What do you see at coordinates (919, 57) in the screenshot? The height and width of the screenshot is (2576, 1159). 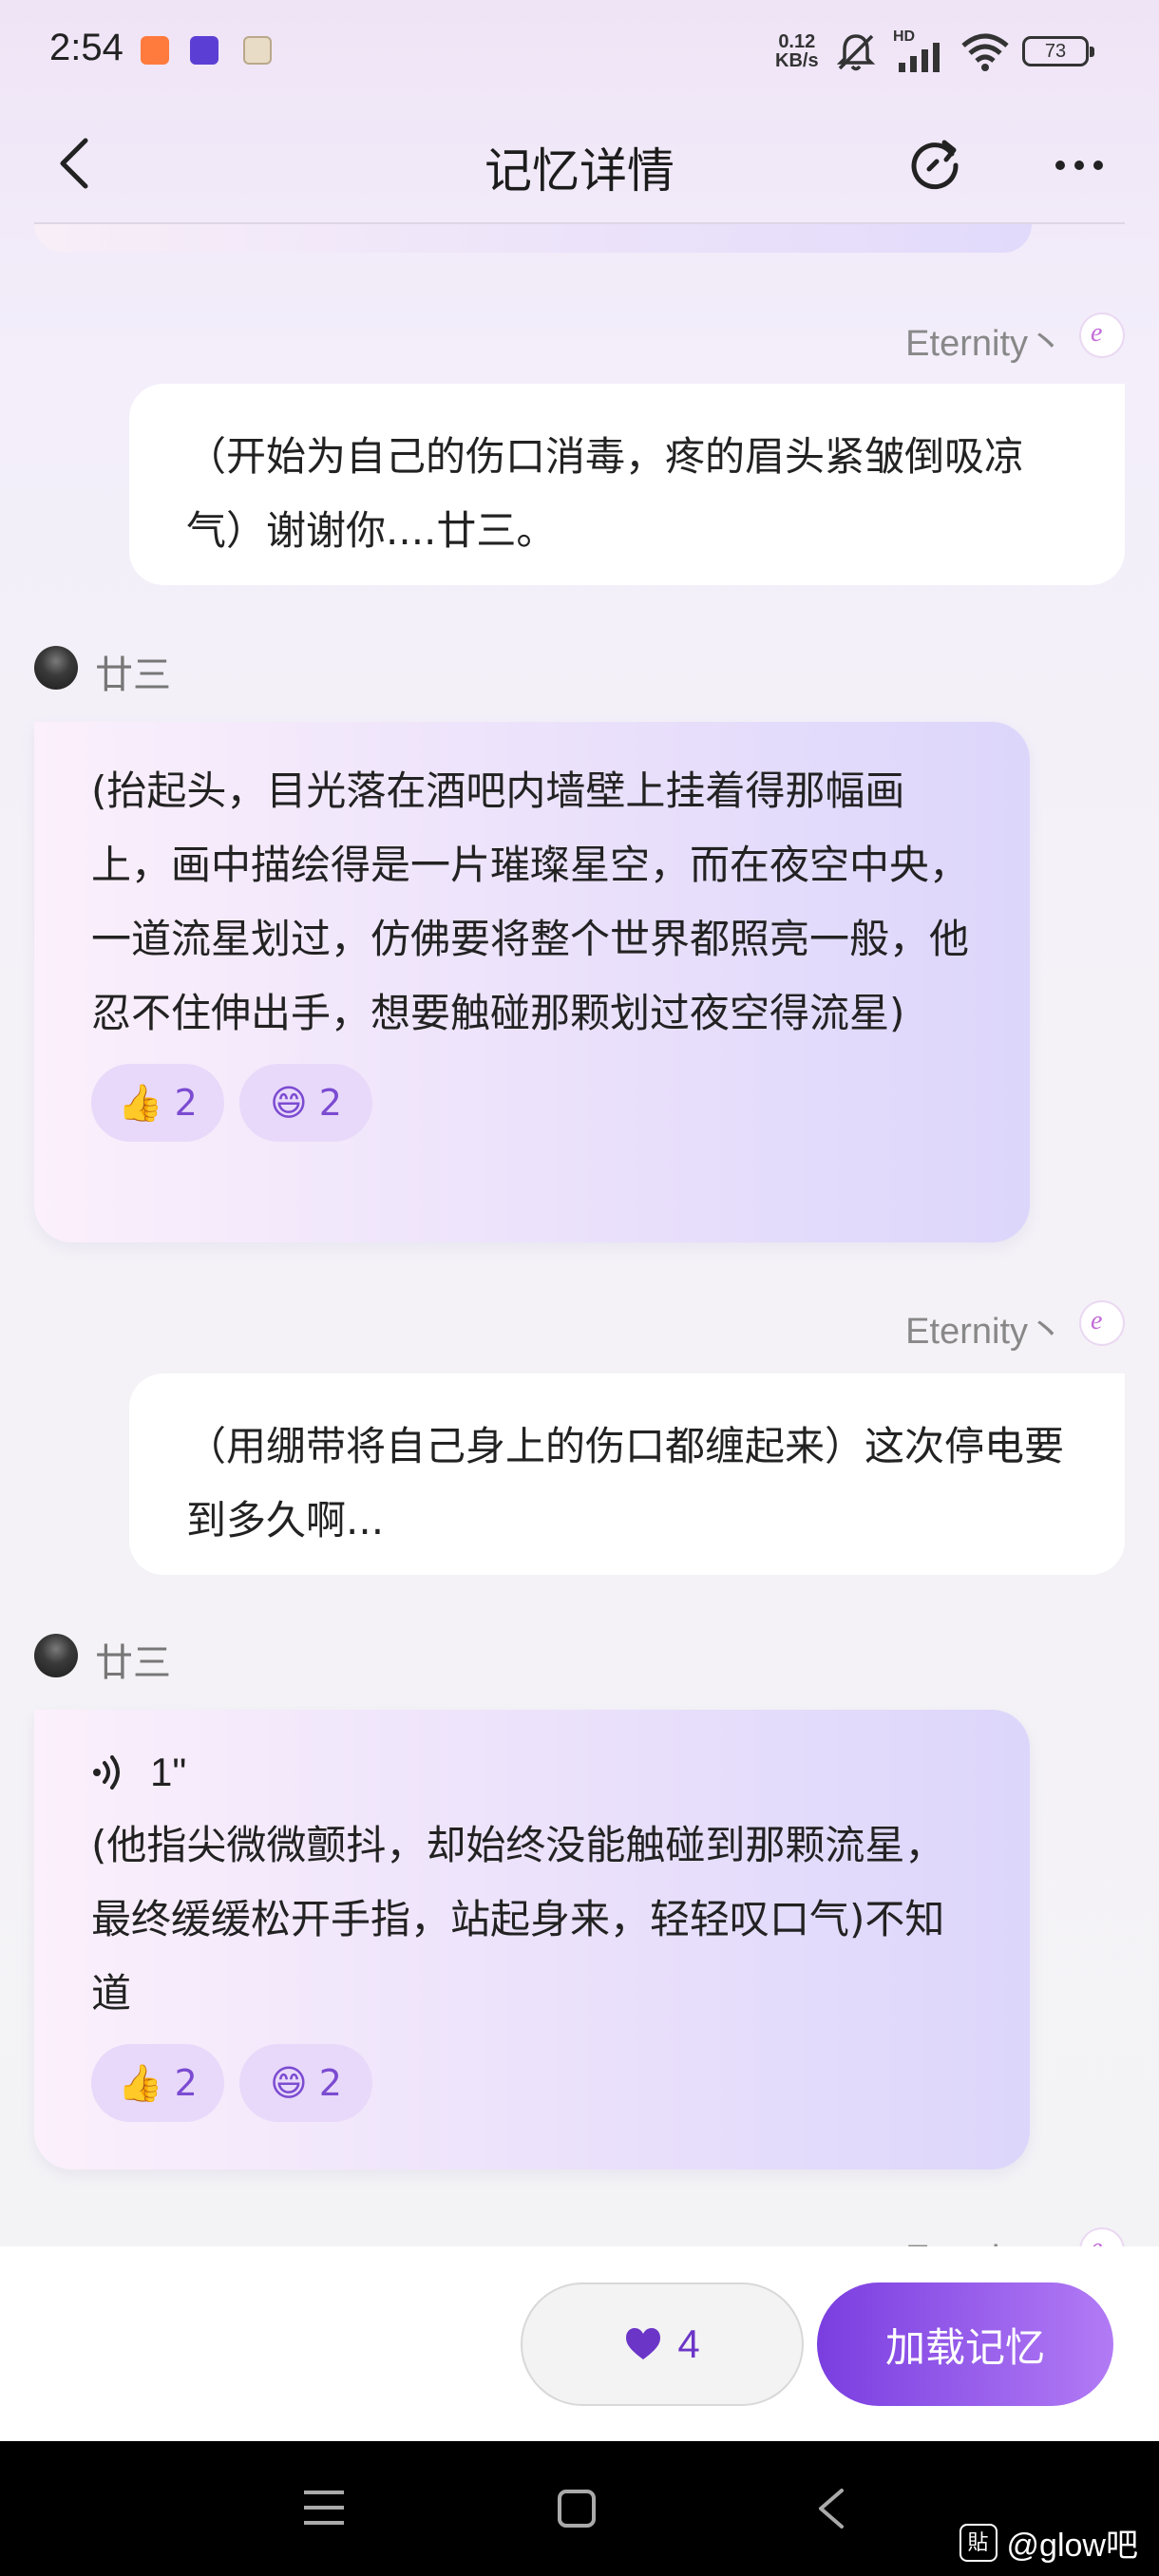 I see `signal-icon` at bounding box center [919, 57].